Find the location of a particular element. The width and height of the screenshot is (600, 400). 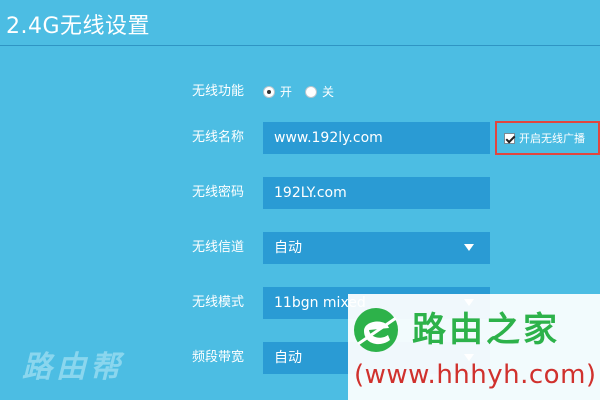

broadcast-highlight-box: 开启无线广播 is located at coordinates (547, 138).